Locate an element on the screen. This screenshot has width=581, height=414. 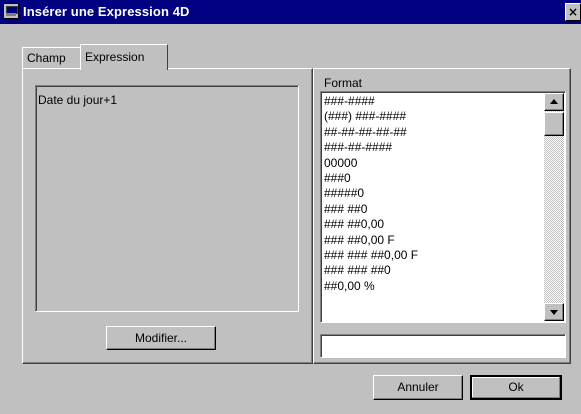
format-list-item: #####0 is located at coordinates (434, 193).